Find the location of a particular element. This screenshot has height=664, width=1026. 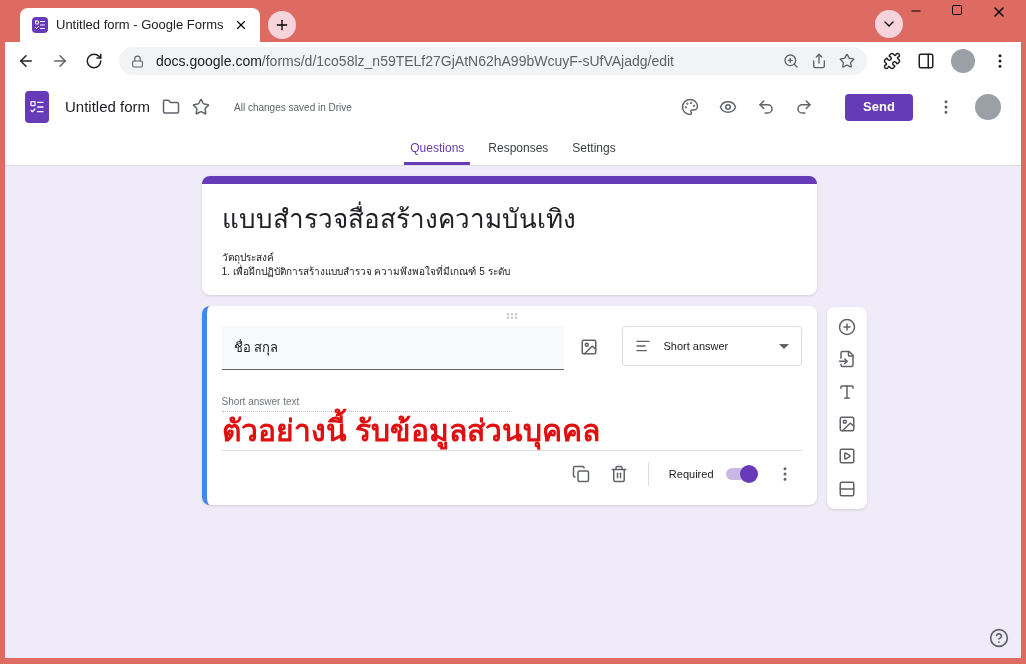

form-description: วัตถุประสงค์ 1. เพื่อฝึกปฏิบัติการสร้างแบบสำรวจ ความพึงพอใจที่มีเกณฑ์ 5 ระดับ is located at coordinates (509, 265).